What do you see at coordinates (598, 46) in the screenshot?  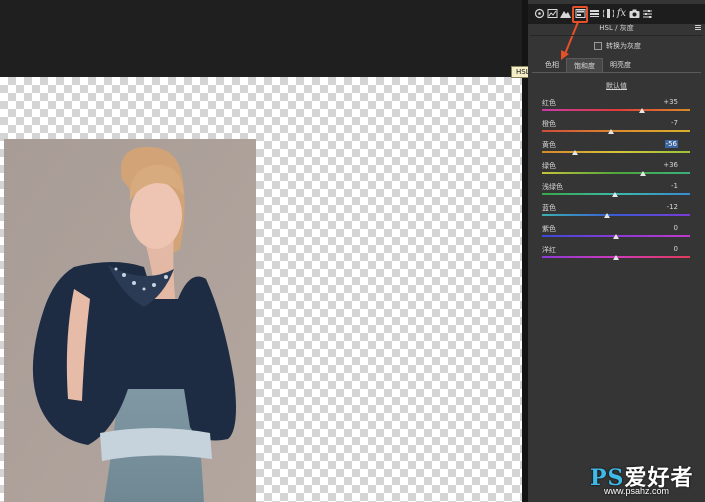 I see `convert-grayscale-checkbox` at bounding box center [598, 46].